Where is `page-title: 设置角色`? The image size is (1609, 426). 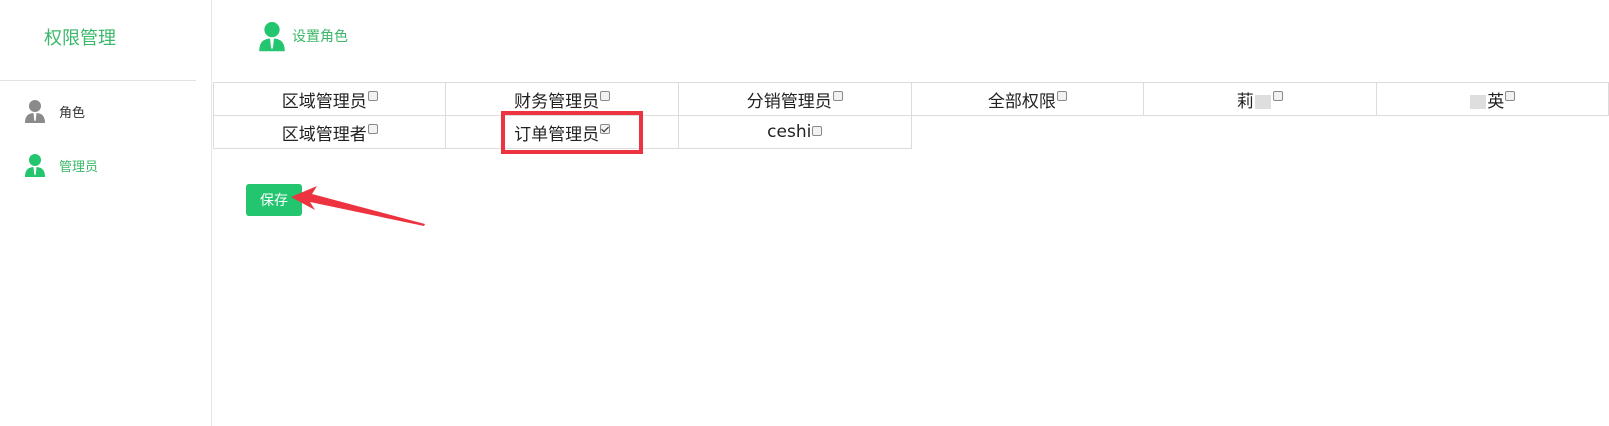
page-title: 设置角色 is located at coordinates (320, 37).